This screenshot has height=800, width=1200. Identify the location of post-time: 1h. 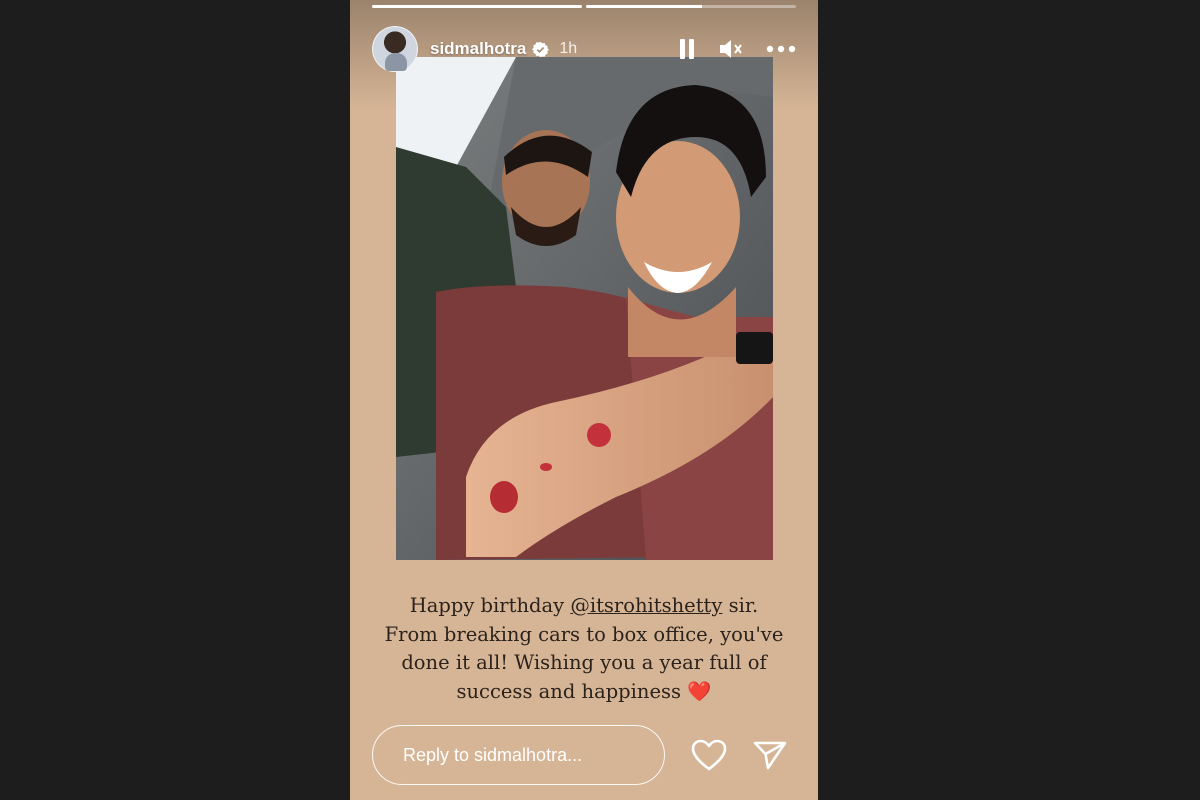
(568, 48).